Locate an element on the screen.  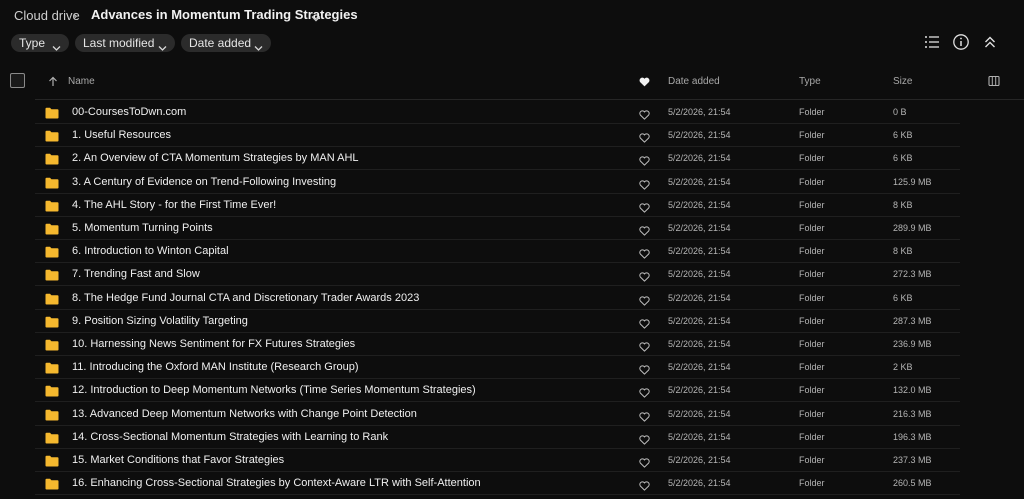
size-cell: 236.9 MB is located at coordinates (912, 344).